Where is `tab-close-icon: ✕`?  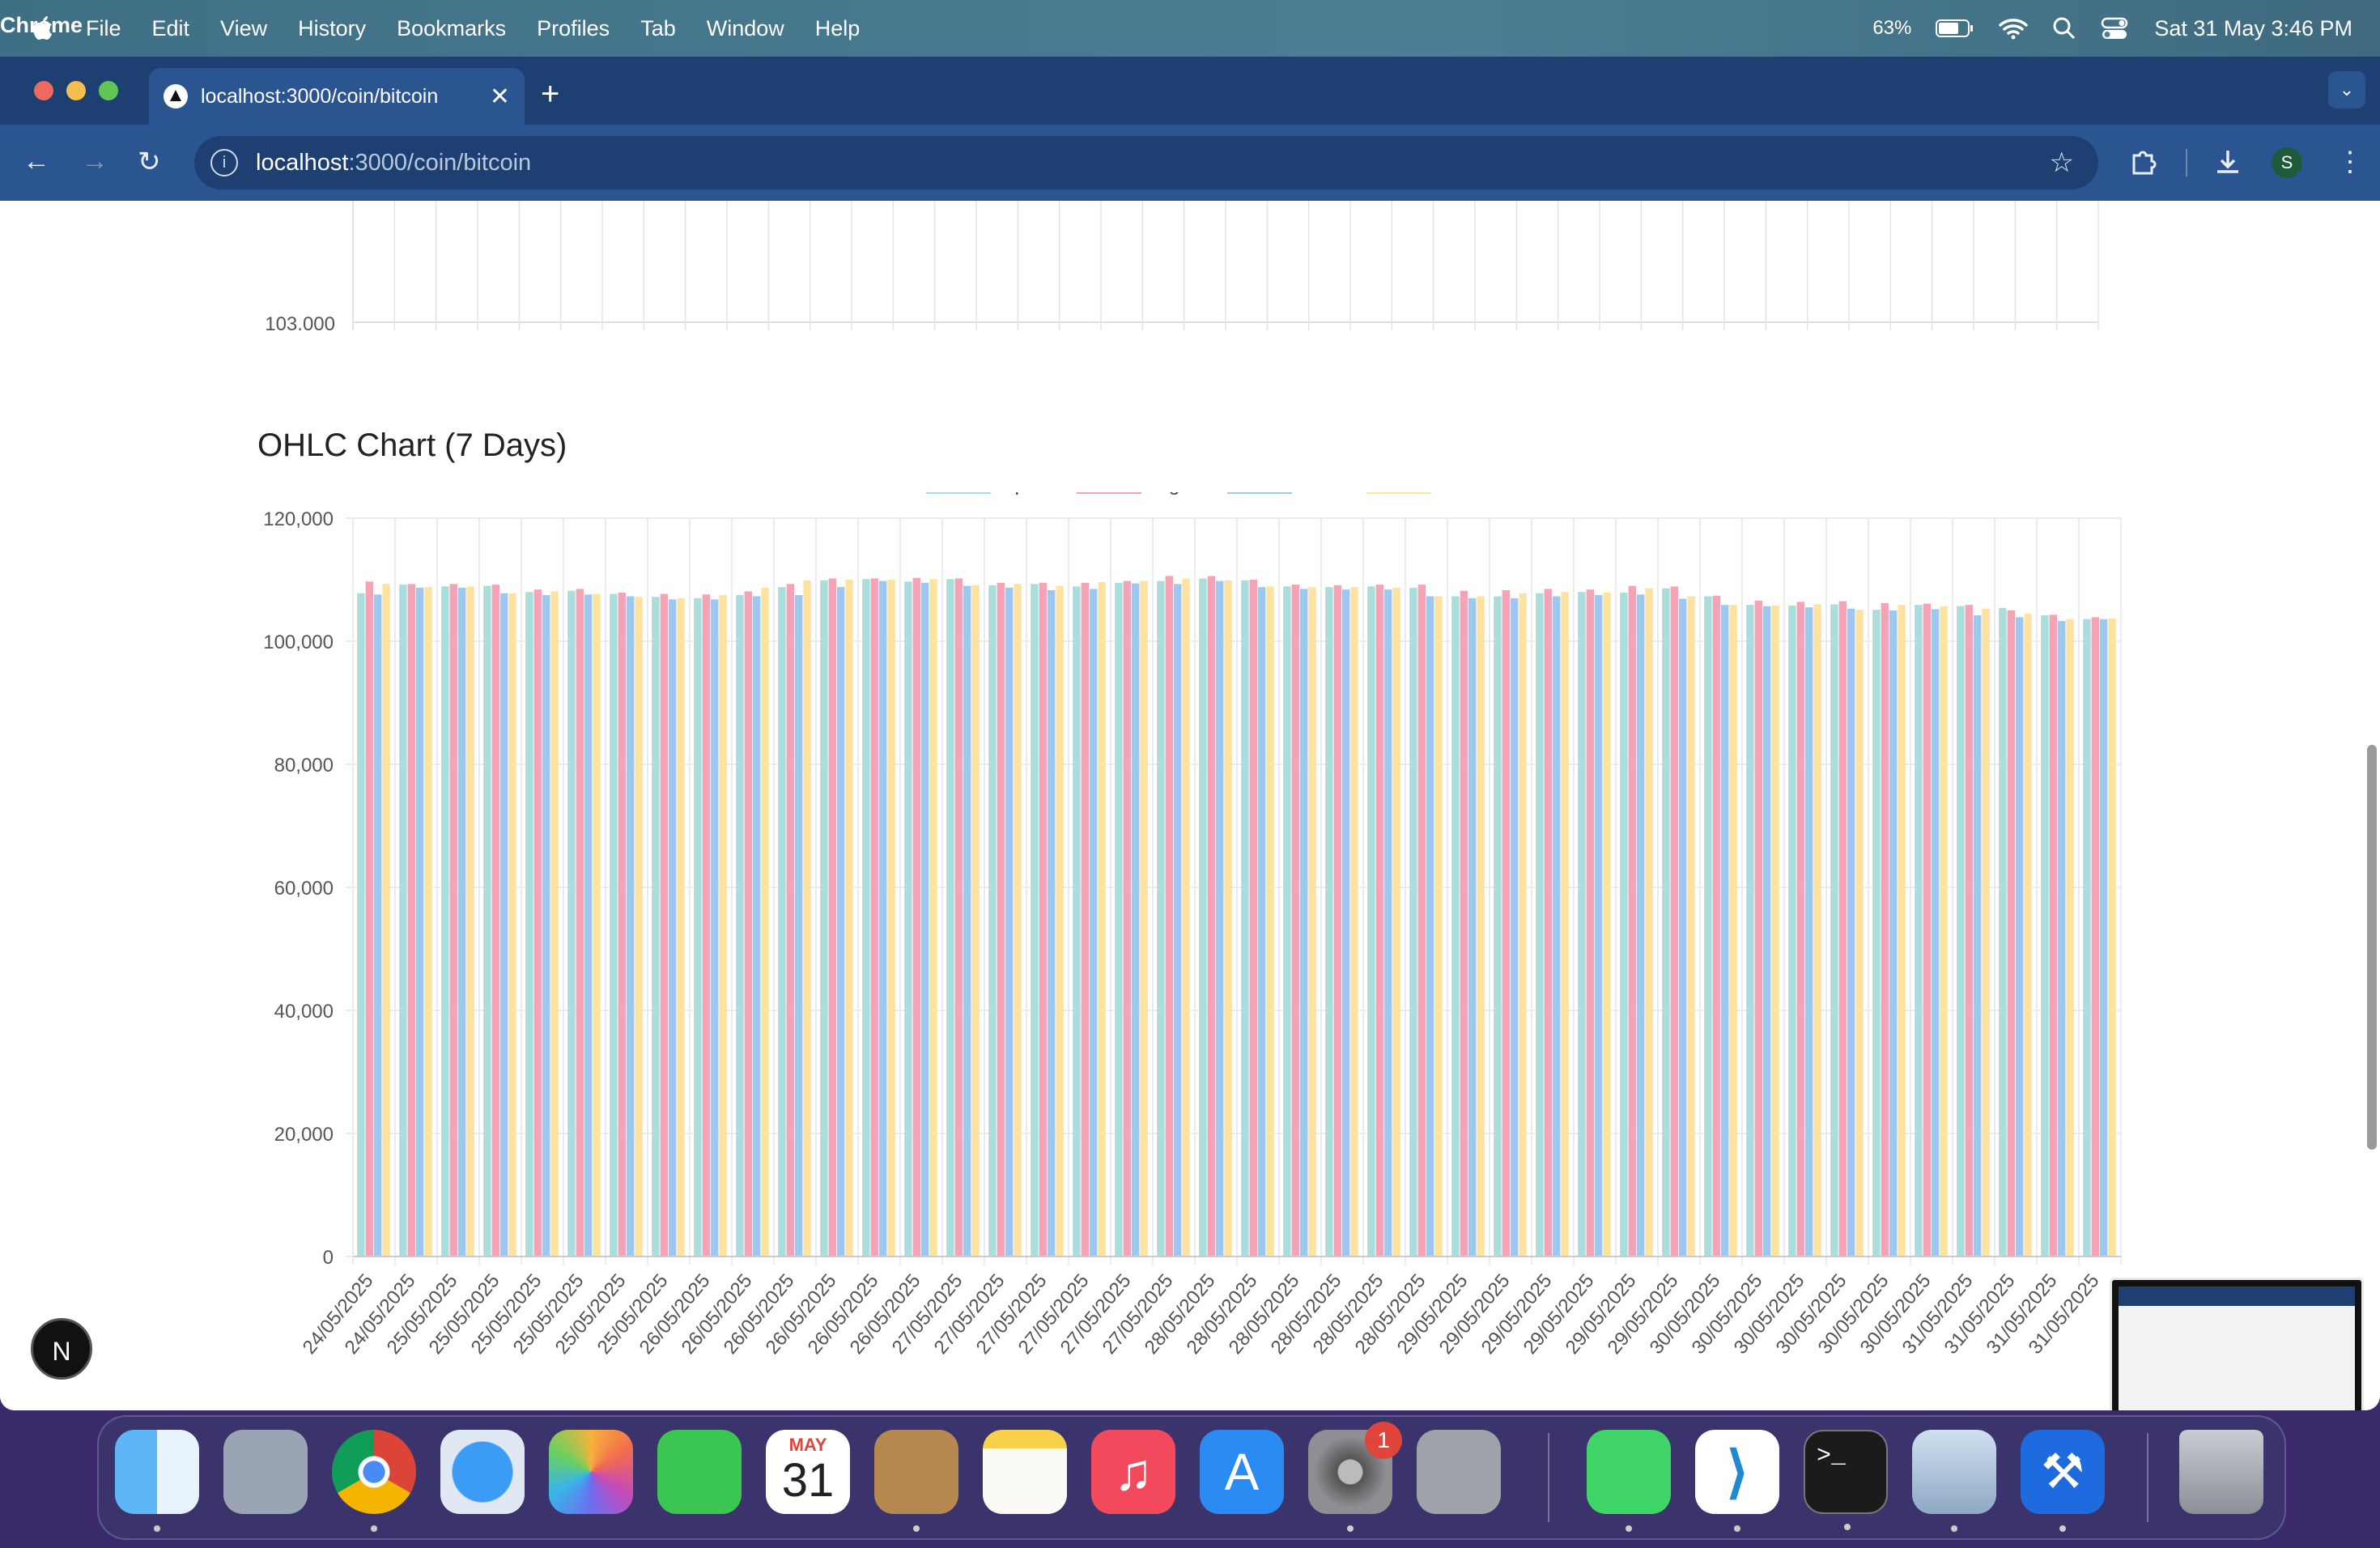 tab-close-icon: ✕ is located at coordinates (500, 97).